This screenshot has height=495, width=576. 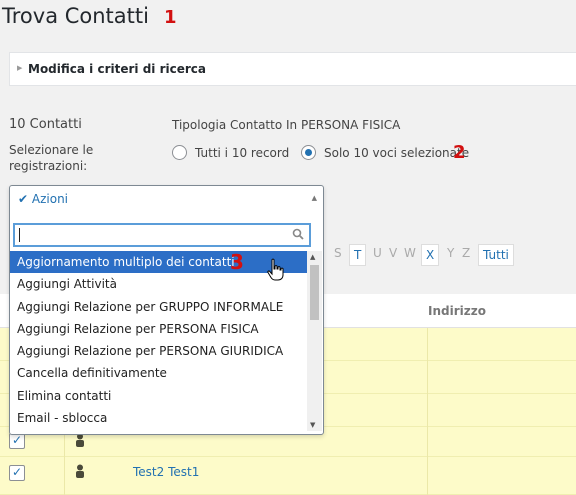 I want to click on select-records-label-line1: Selezionare le, so click(x=51, y=150).